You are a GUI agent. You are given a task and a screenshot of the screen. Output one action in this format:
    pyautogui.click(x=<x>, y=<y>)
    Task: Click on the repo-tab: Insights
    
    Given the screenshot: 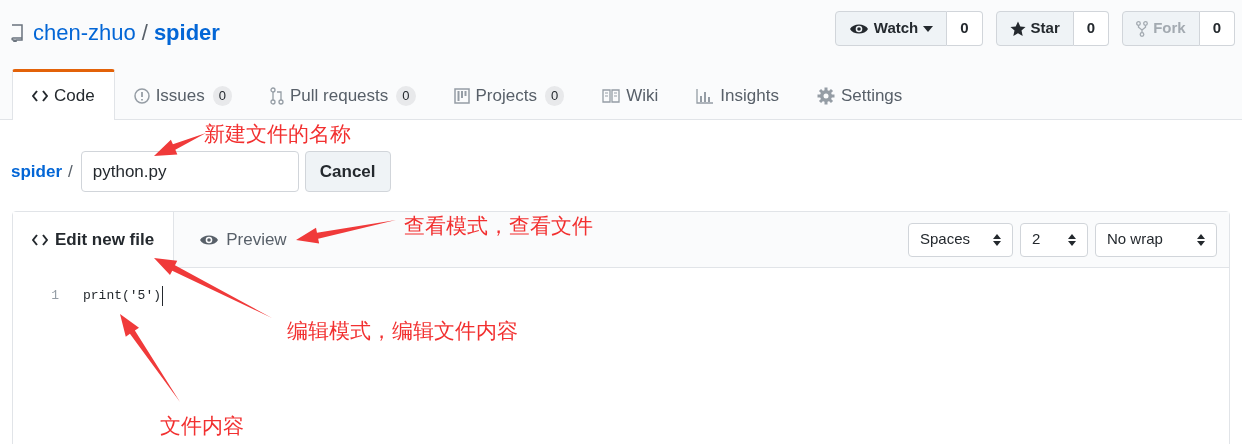 What is the action you would take?
    pyautogui.click(x=737, y=94)
    